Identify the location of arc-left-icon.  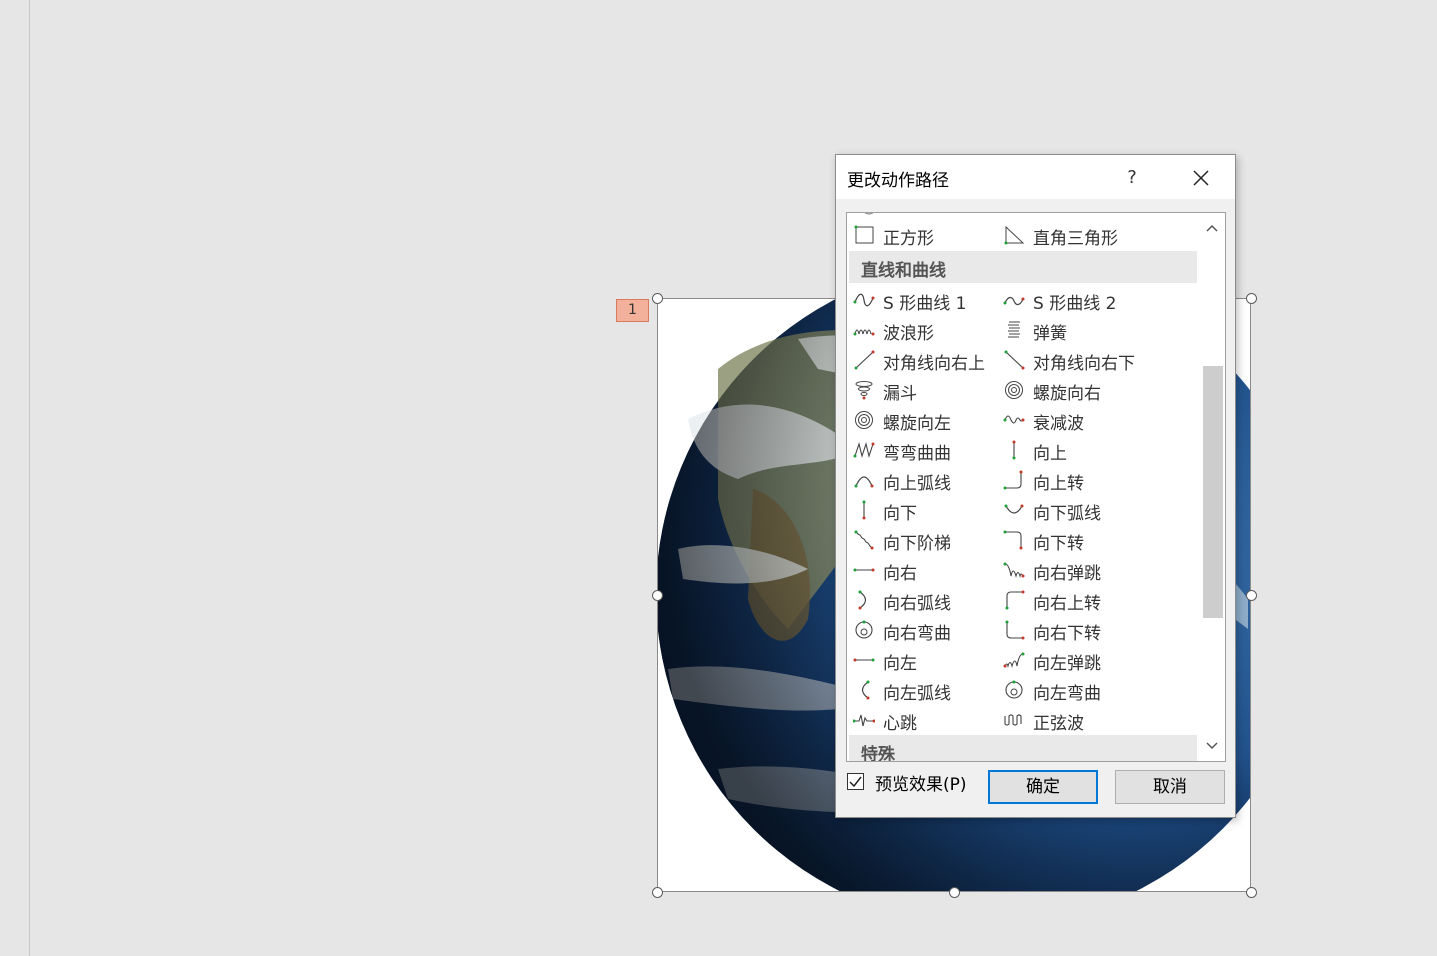
(865, 690).